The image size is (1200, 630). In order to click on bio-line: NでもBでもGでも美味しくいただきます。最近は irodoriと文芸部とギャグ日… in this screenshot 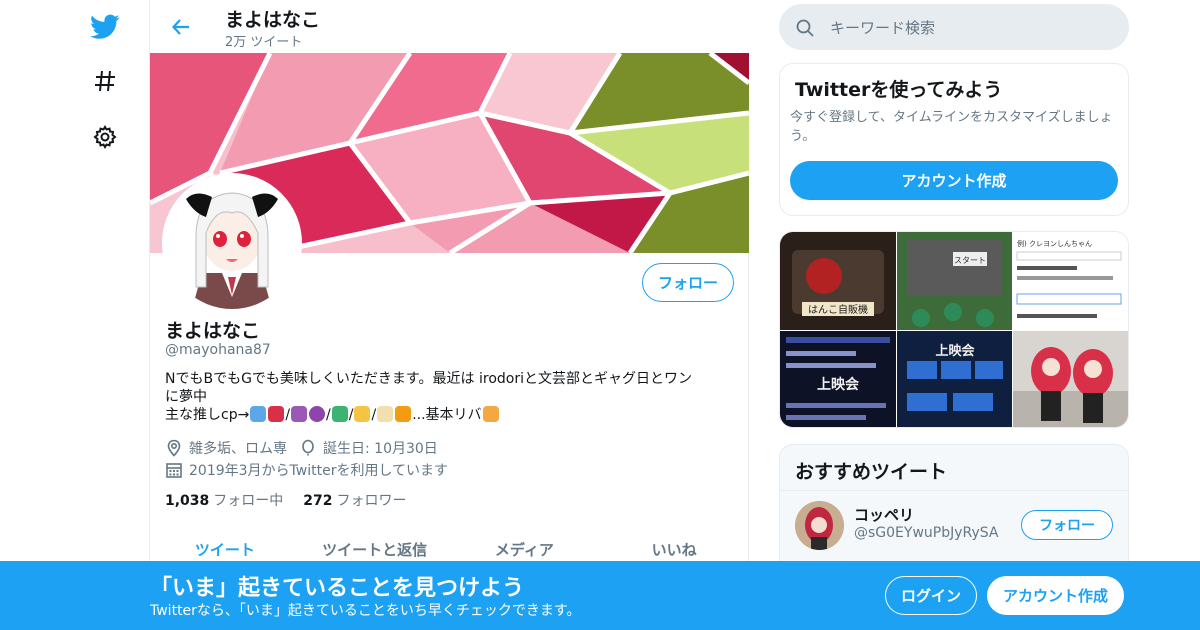, I will do `click(428, 379)`.